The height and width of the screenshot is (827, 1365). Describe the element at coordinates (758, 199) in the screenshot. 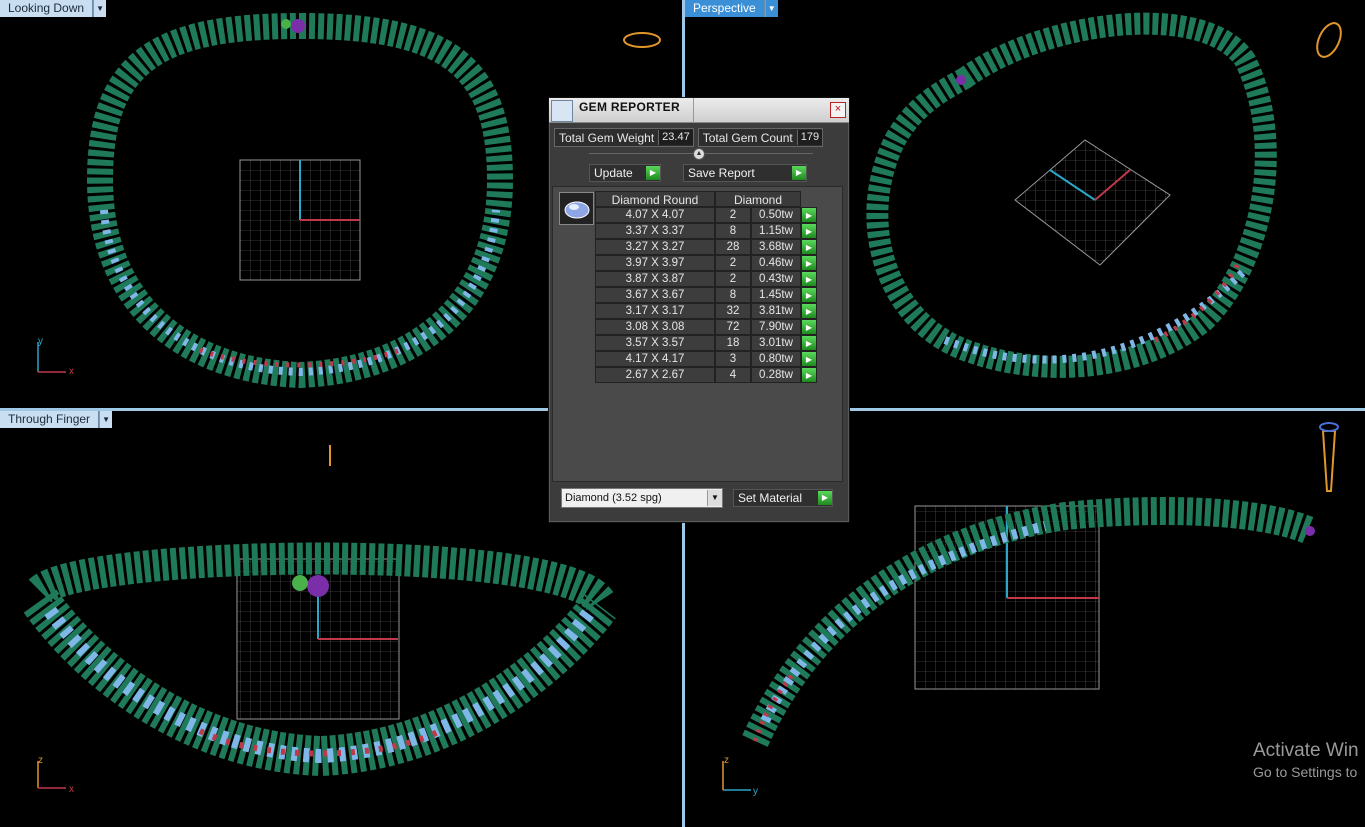

I see `column-header-material: Diamond` at that location.